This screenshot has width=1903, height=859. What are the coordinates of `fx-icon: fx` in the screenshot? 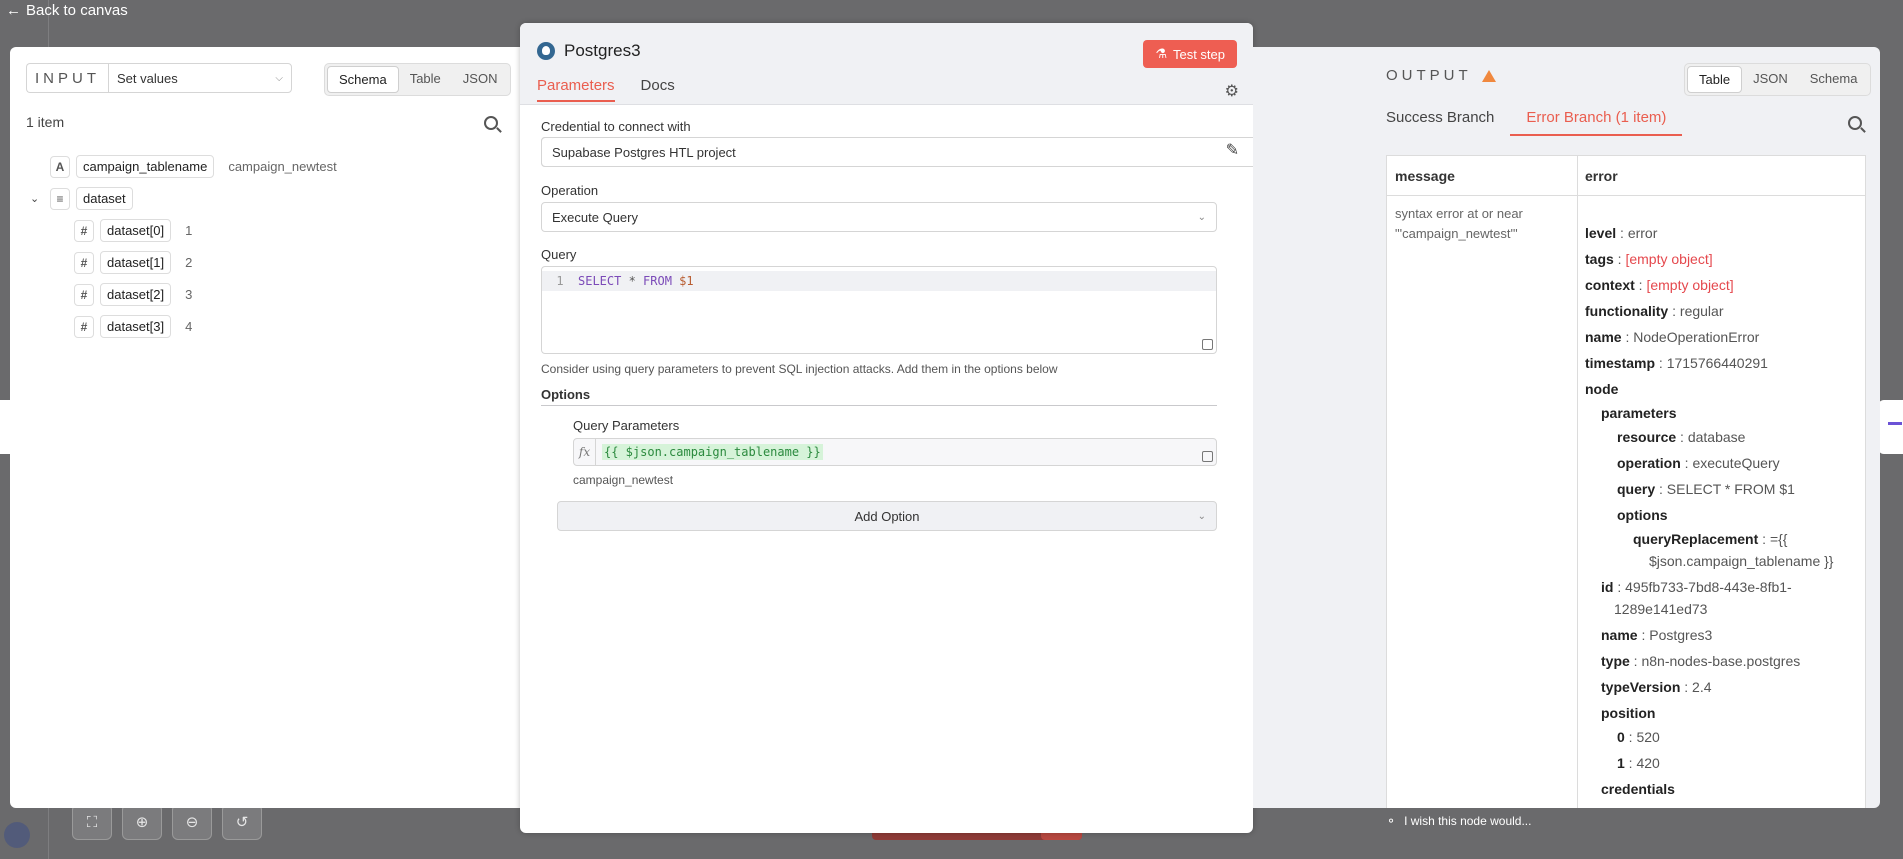 It's located at (585, 452).